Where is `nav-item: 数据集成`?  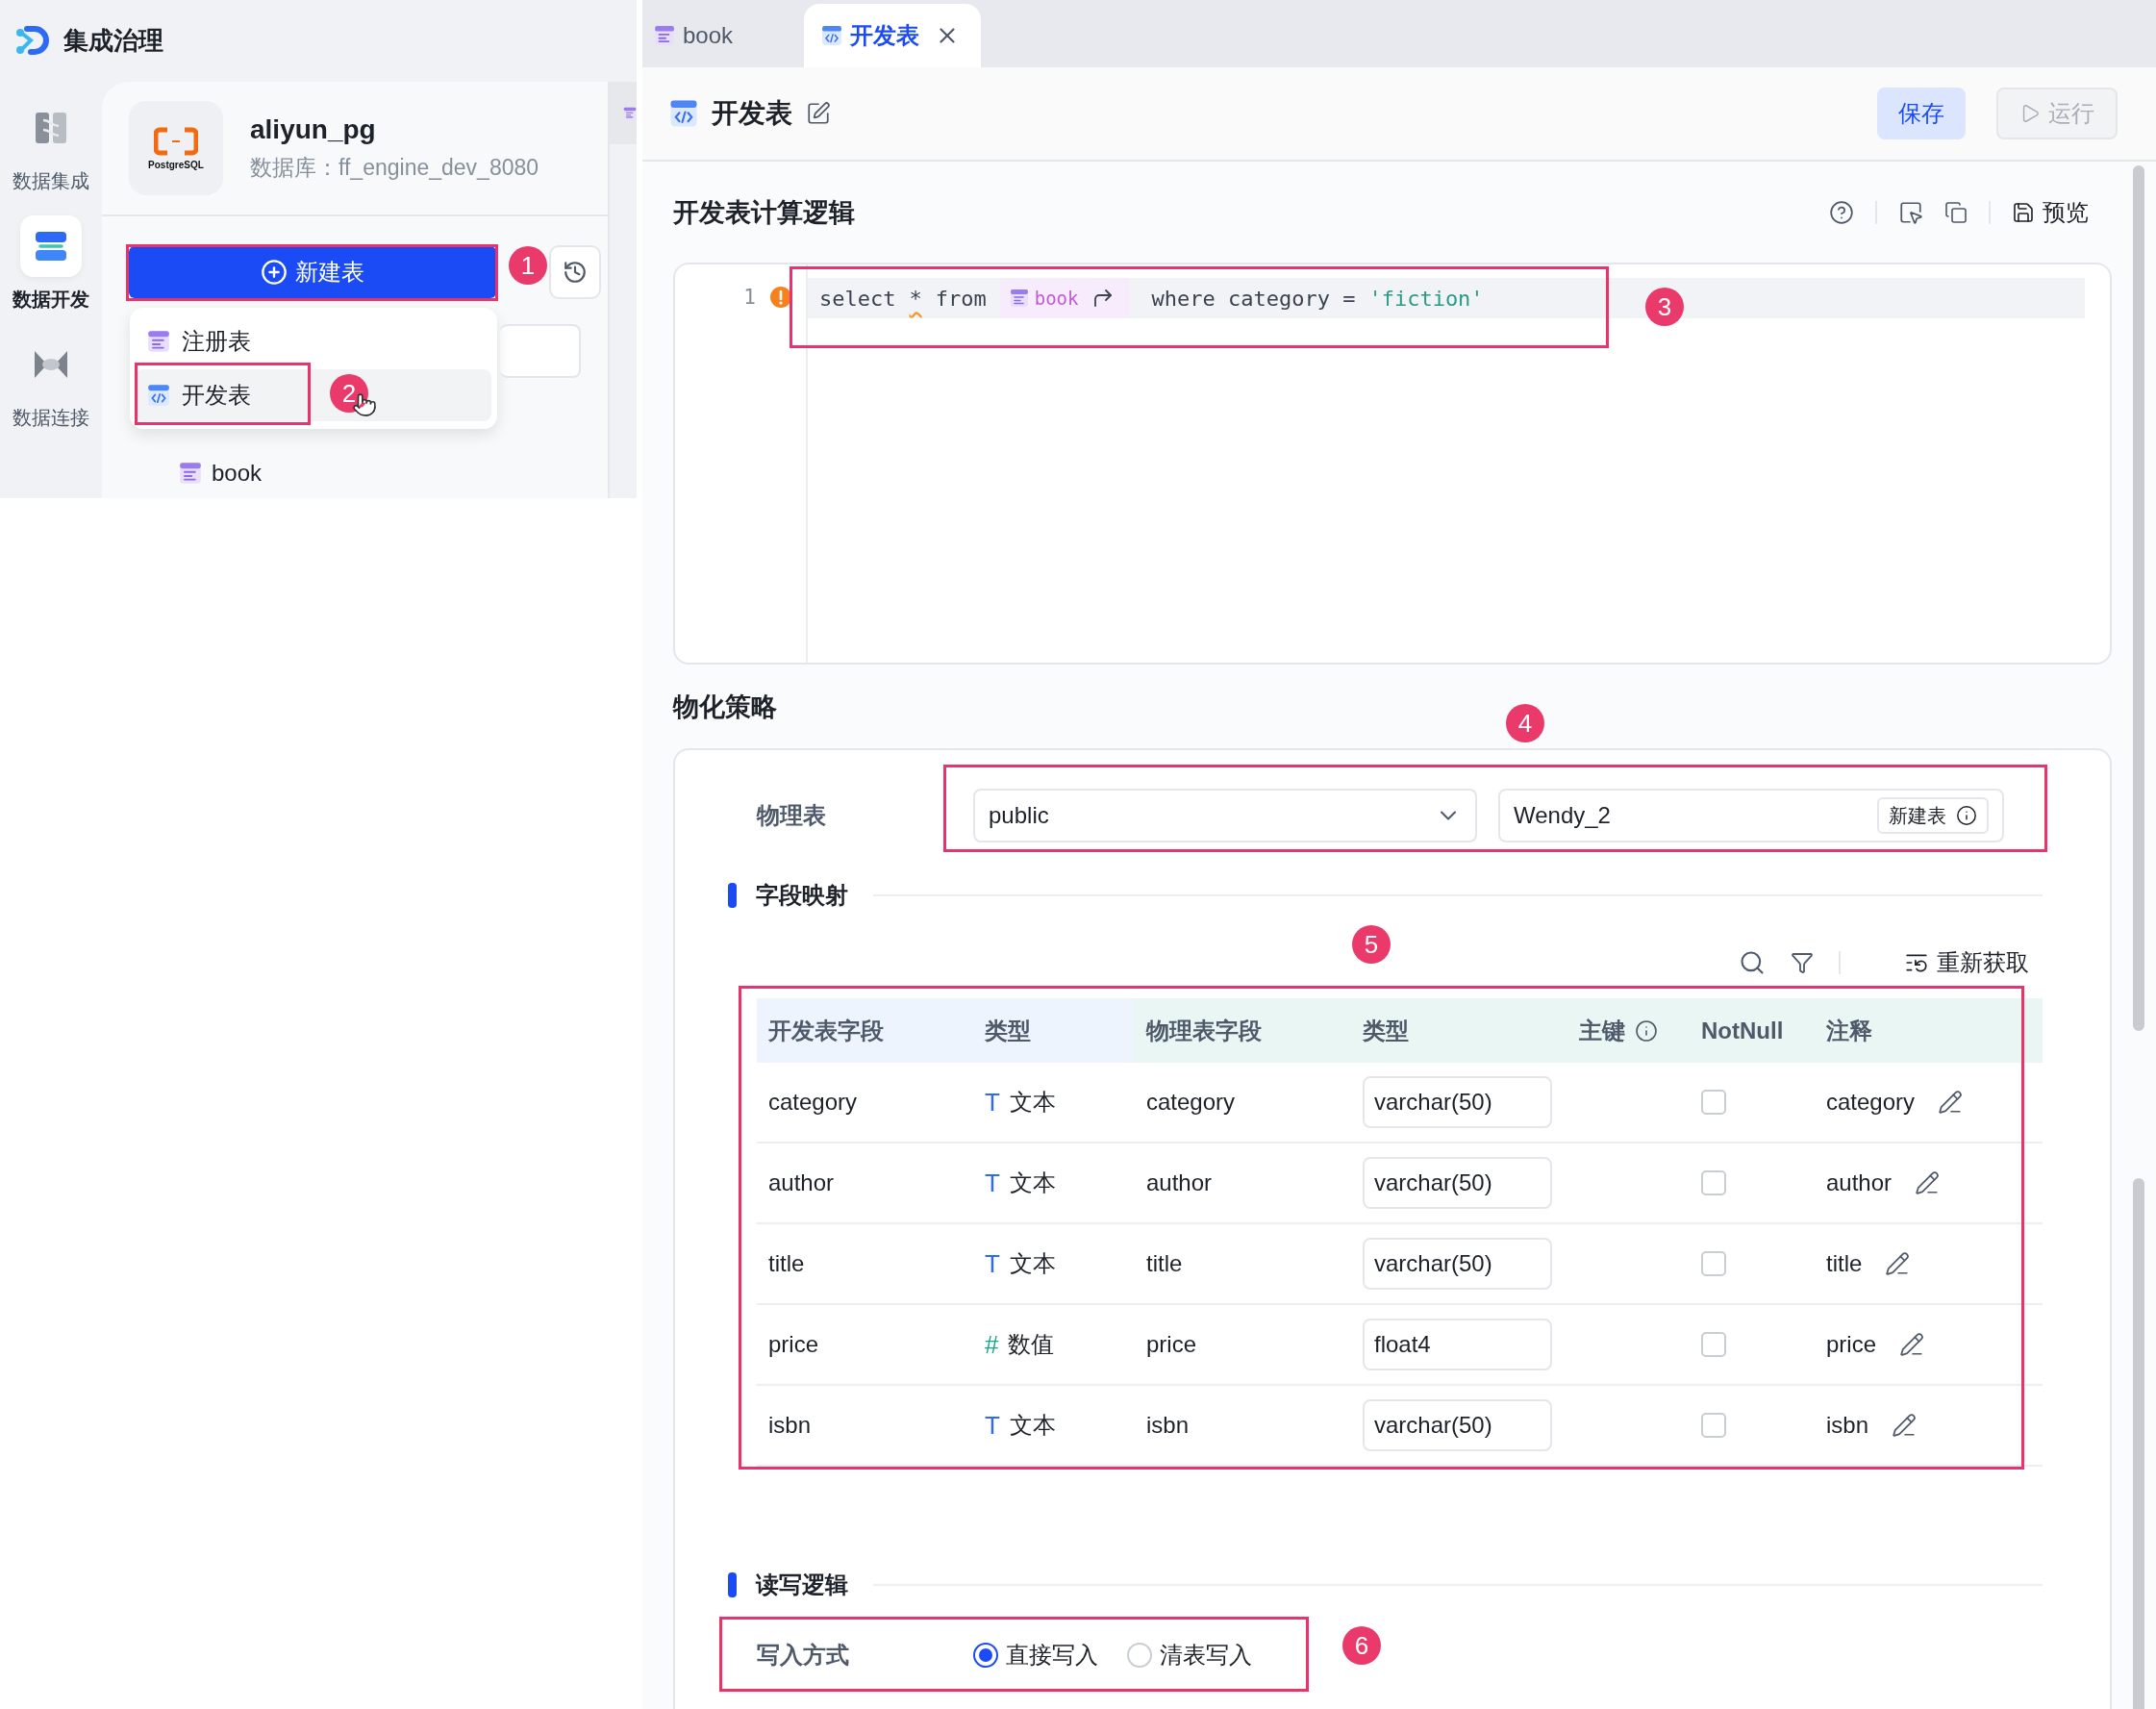 nav-item: 数据集成 is located at coordinates (51, 145).